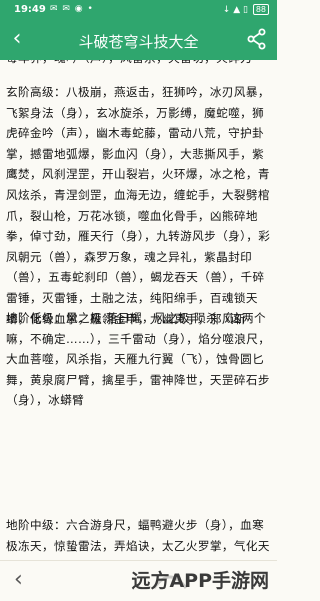 This screenshot has height=601, width=320. I want to click on nav-back-chevron-icon: ‹, so click(18, 579).